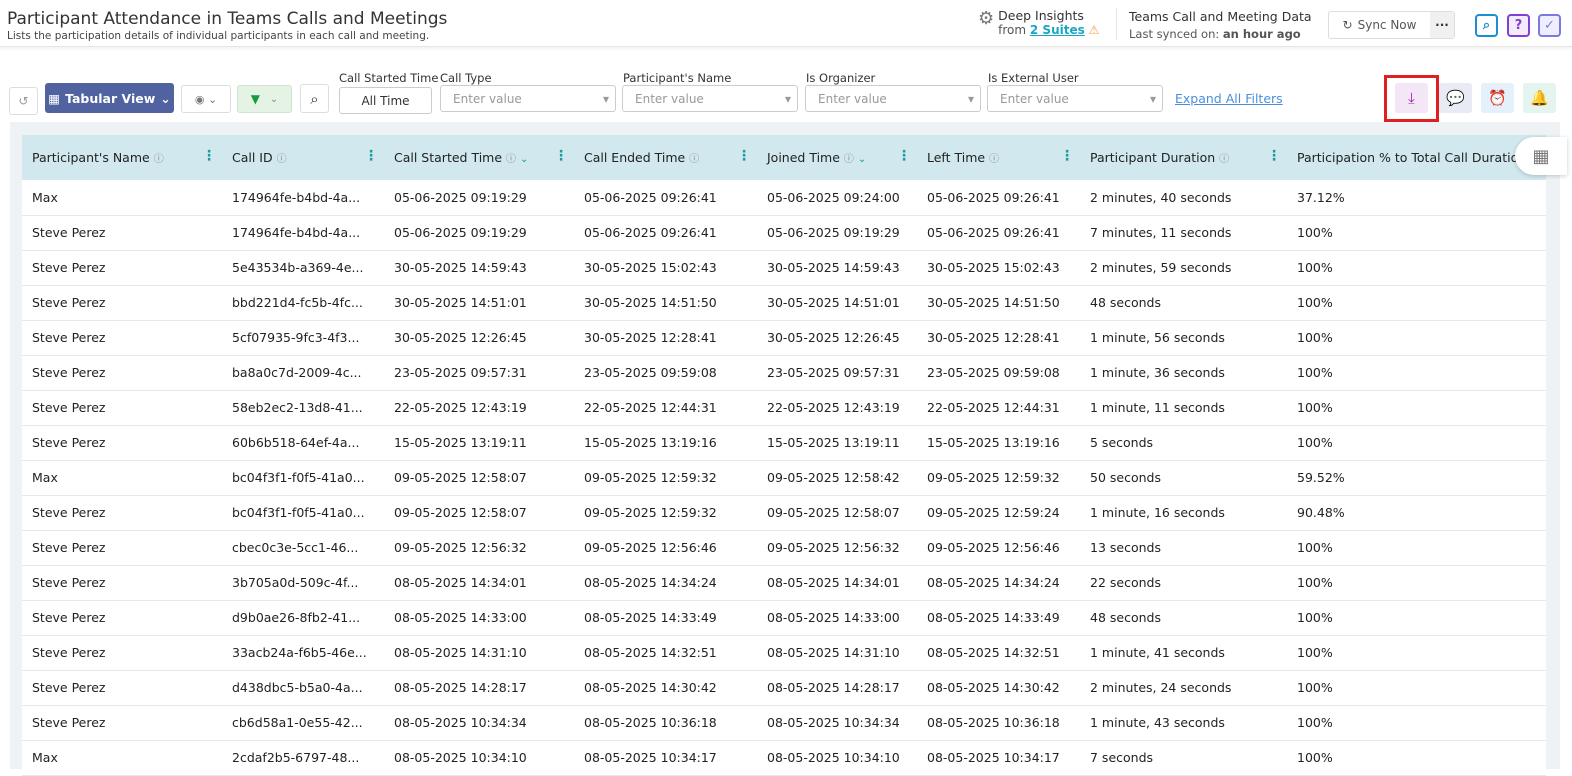 Image resolution: width=1572 pixels, height=776 pixels. I want to click on table-cell: 7 minutes, 11 seconds, so click(1183, 233).